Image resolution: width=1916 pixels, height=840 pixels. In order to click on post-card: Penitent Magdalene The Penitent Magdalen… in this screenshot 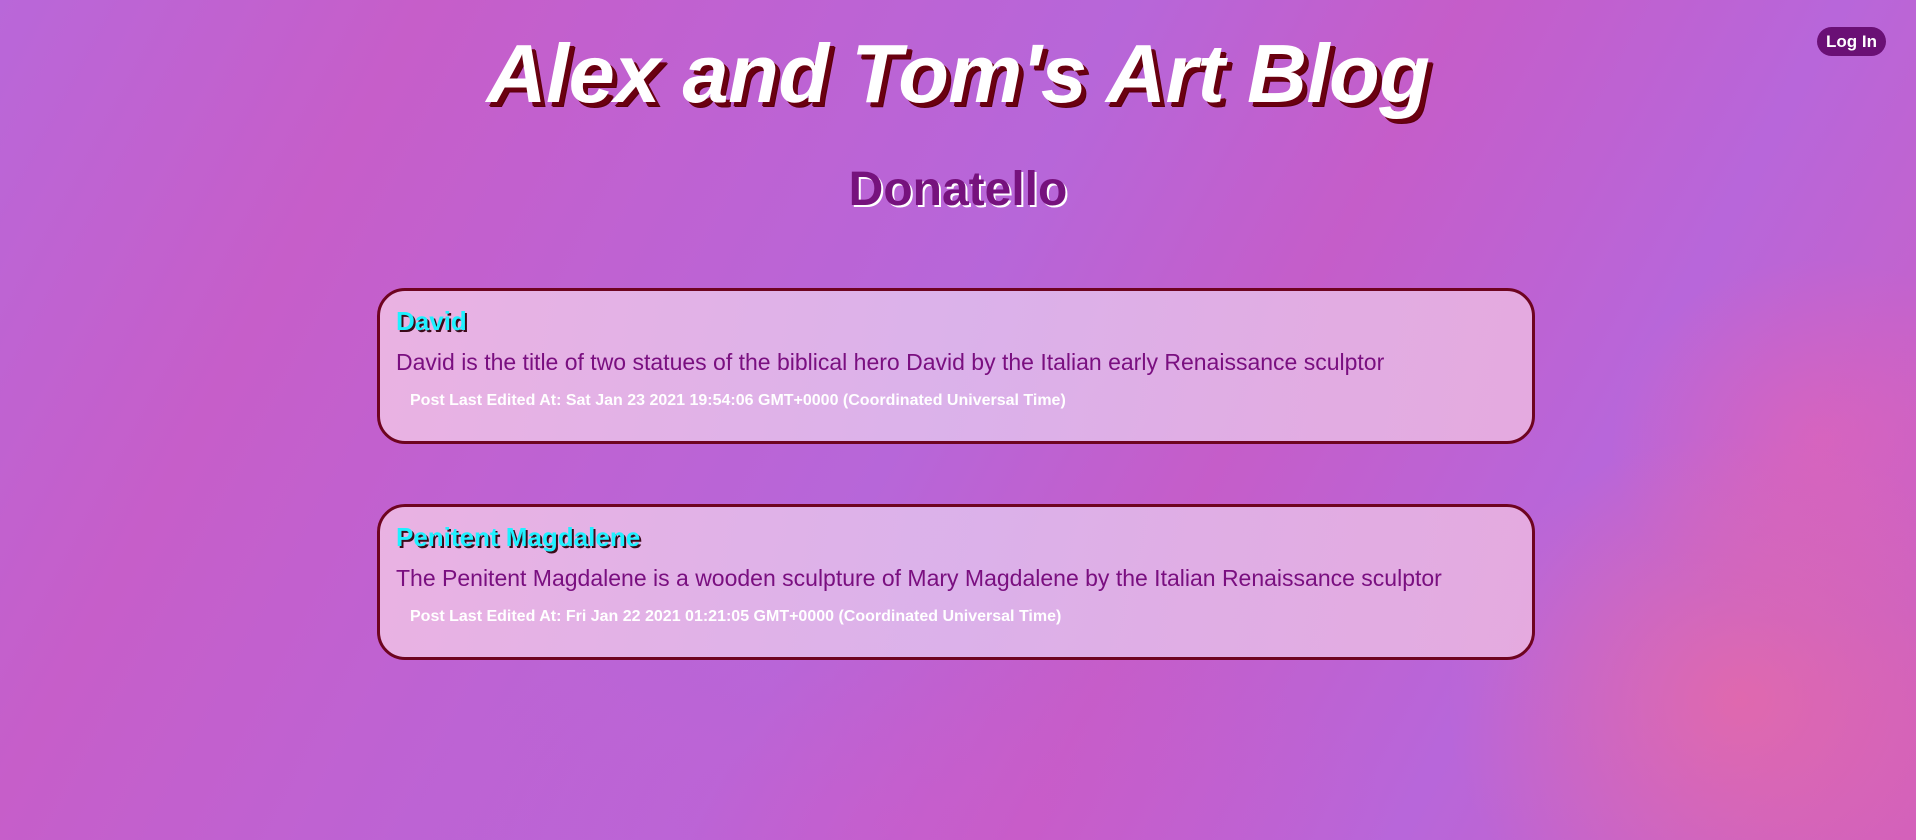, I will do `click(956, 582)`.